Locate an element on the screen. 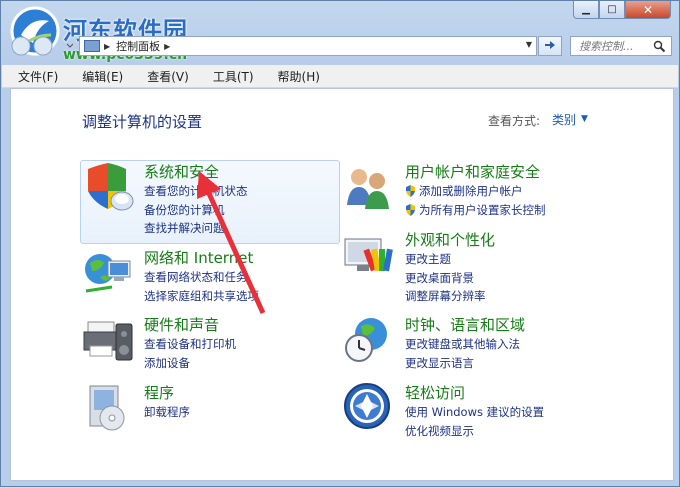 The image size is (680, 488). category-title-system-security: 系统和安全 is located at coordinates (181, 171).